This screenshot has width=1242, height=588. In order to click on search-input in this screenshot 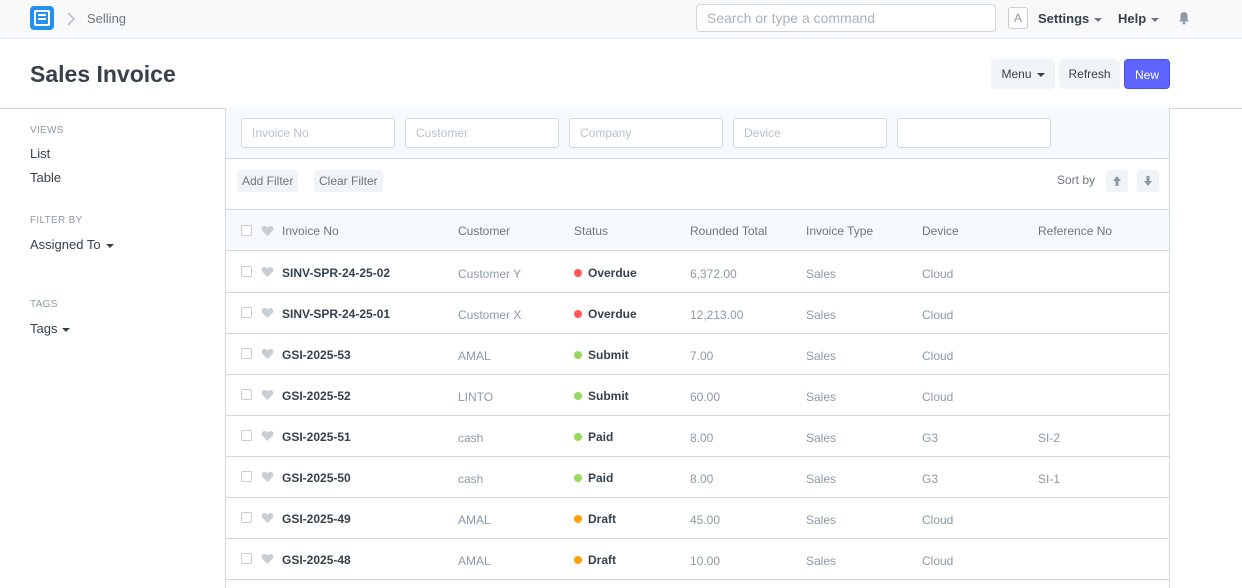, I will do `click(846, 18)`.